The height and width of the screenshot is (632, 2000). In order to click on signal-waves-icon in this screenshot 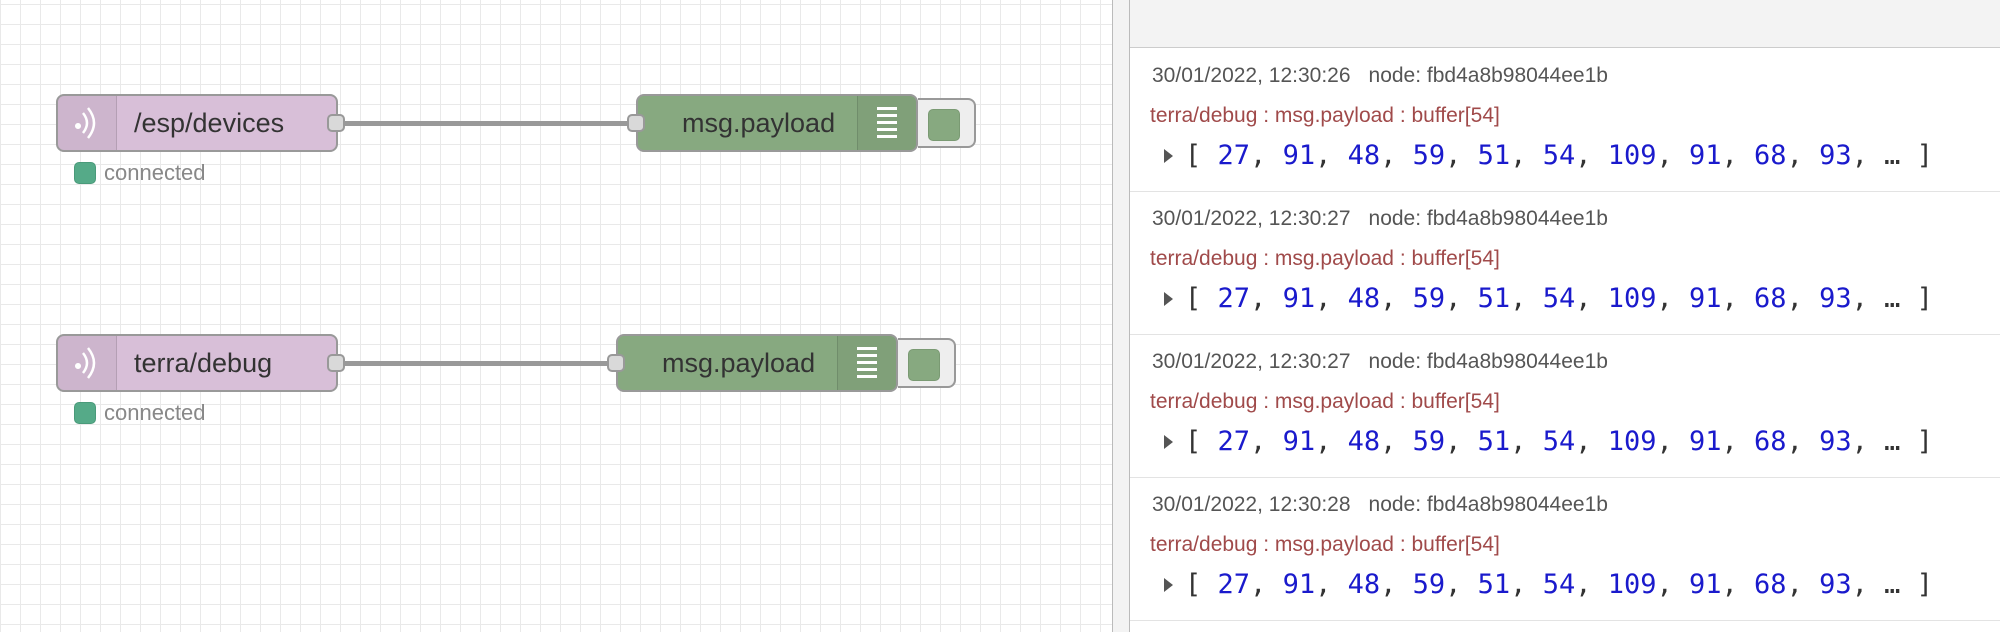, I will do `click(85, 363)`.